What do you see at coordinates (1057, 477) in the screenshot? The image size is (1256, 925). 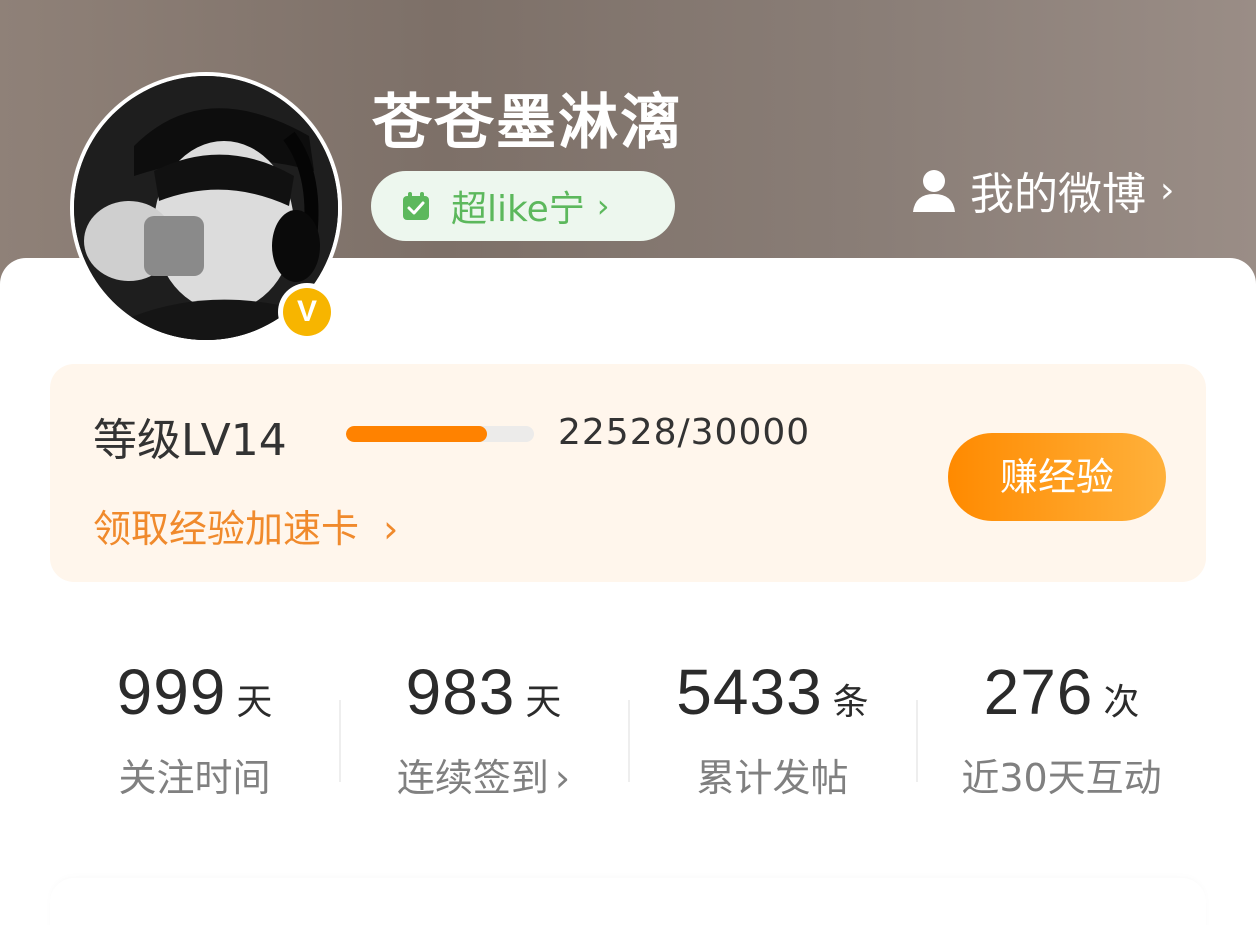 I see `earn-exp-button: 赚经验` at bounding box center [1057, 477].